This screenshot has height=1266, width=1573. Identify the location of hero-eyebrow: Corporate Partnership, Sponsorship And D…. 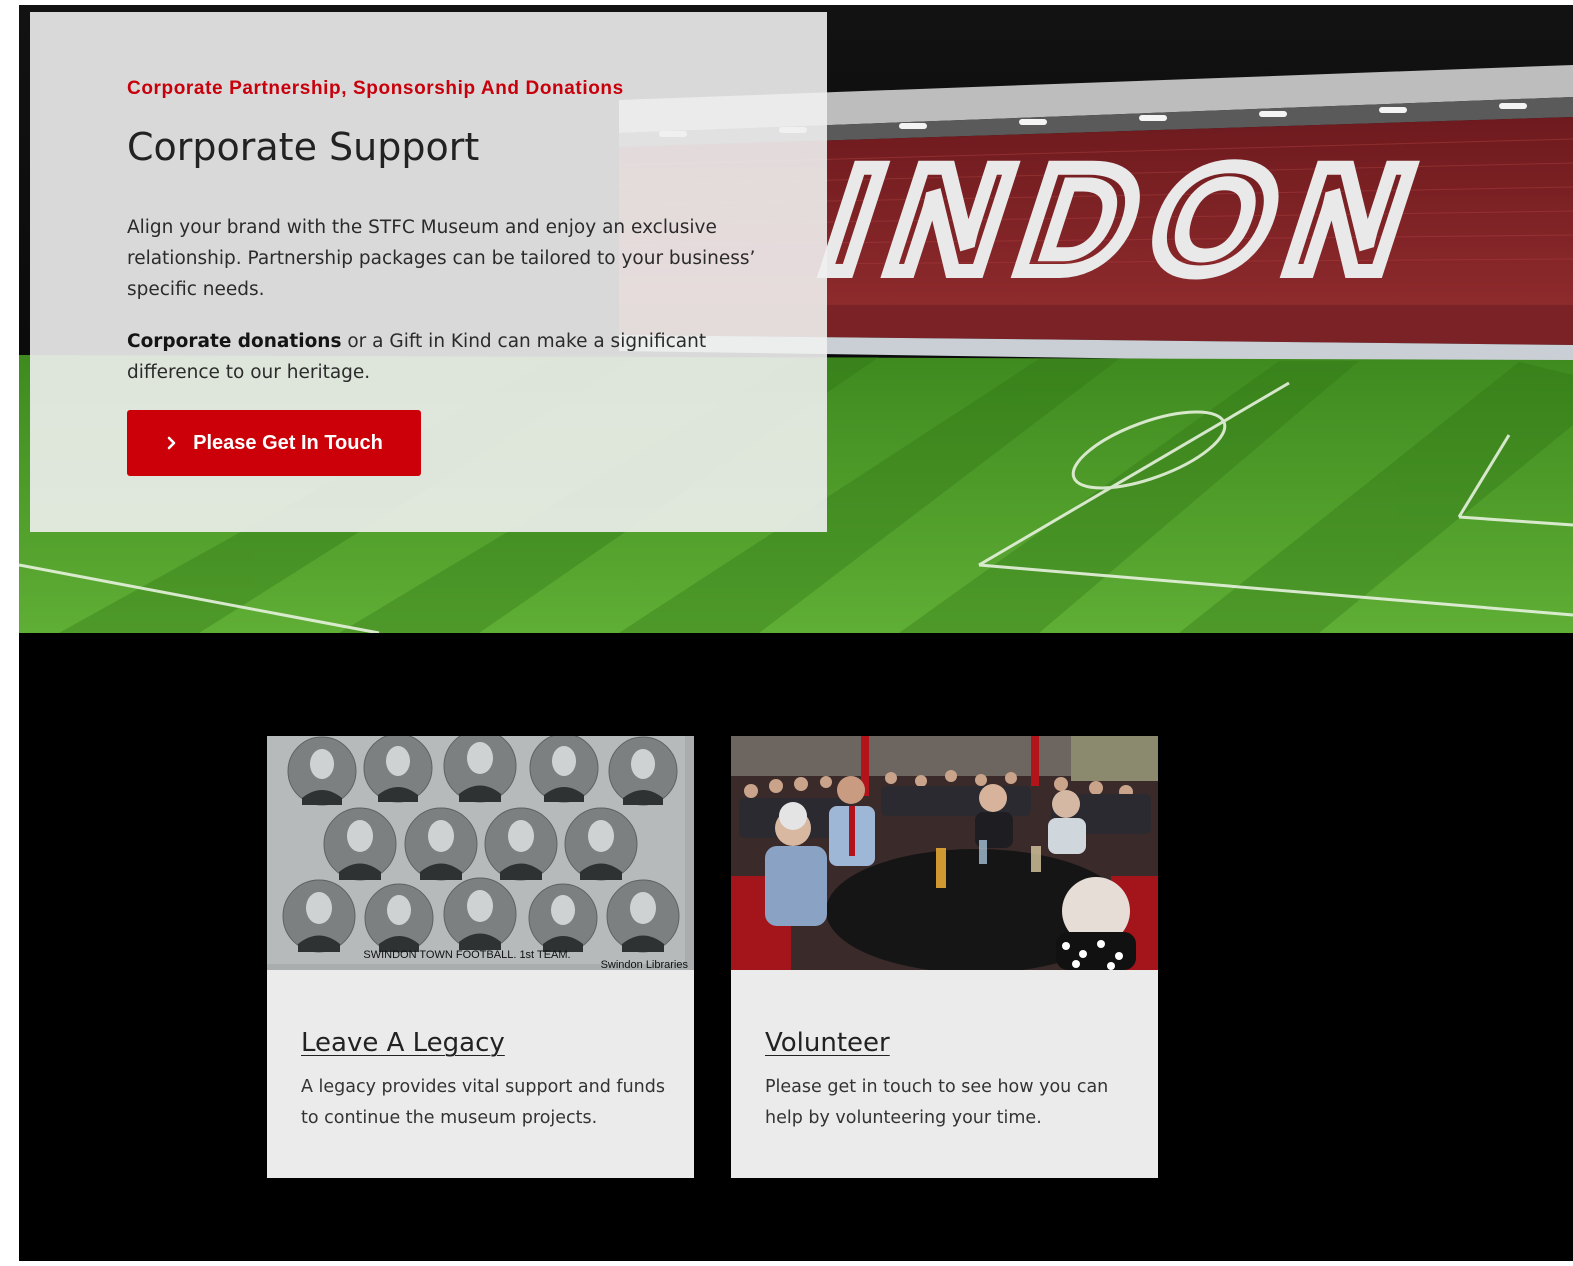
(375, 88).